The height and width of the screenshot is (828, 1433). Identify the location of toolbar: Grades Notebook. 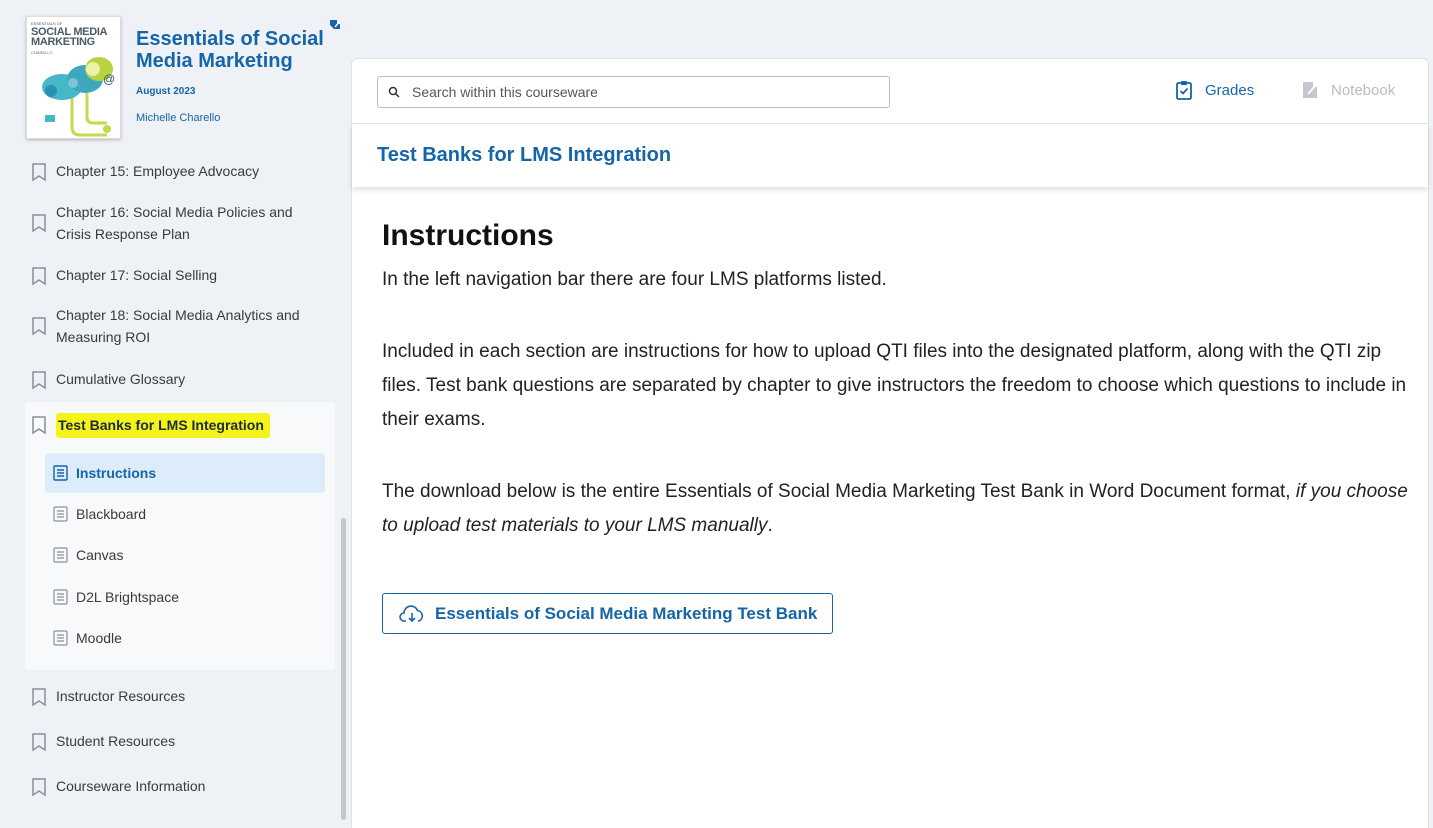
(890, 91).